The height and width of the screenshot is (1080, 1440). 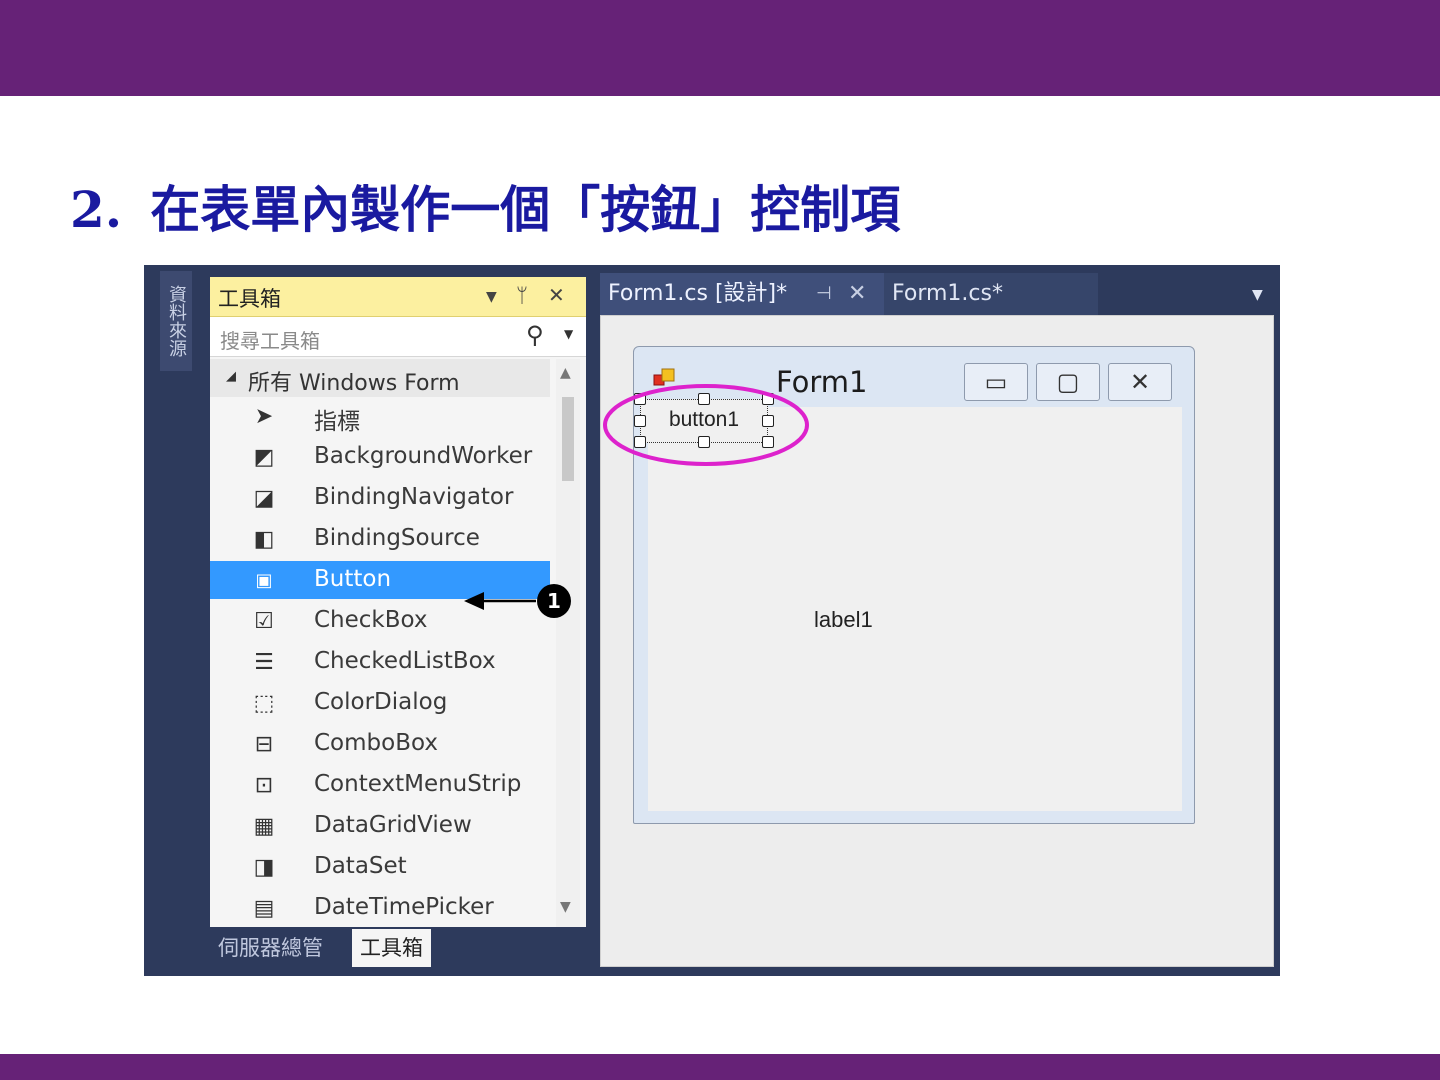 I want to click on tab-server-explorer: 伺服器總管, so click(x=270, y=948).